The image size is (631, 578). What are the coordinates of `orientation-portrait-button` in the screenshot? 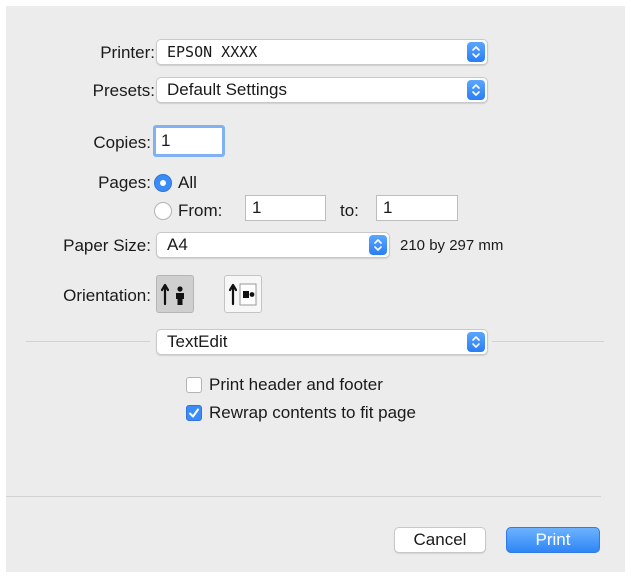 It's located at (175, 294).